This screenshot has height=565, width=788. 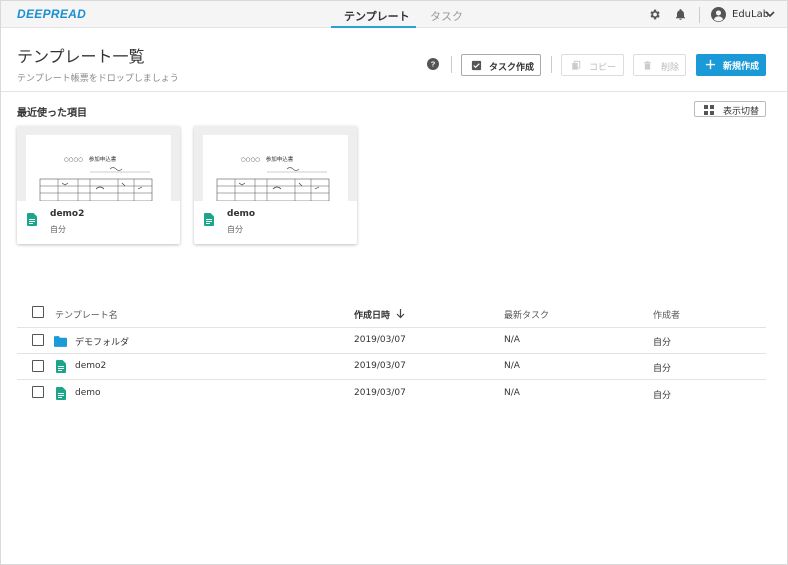 I want to click on row-name: demo, so click(x=88, y=393).